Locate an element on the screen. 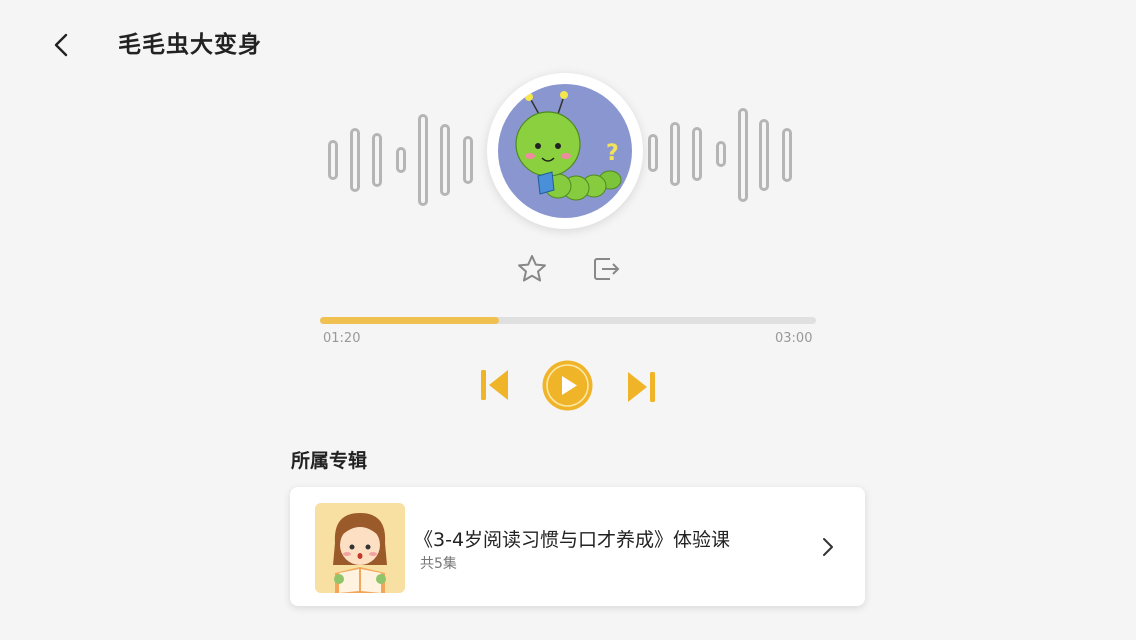  girl-reading-illustration is located at coordinates (360, 548).